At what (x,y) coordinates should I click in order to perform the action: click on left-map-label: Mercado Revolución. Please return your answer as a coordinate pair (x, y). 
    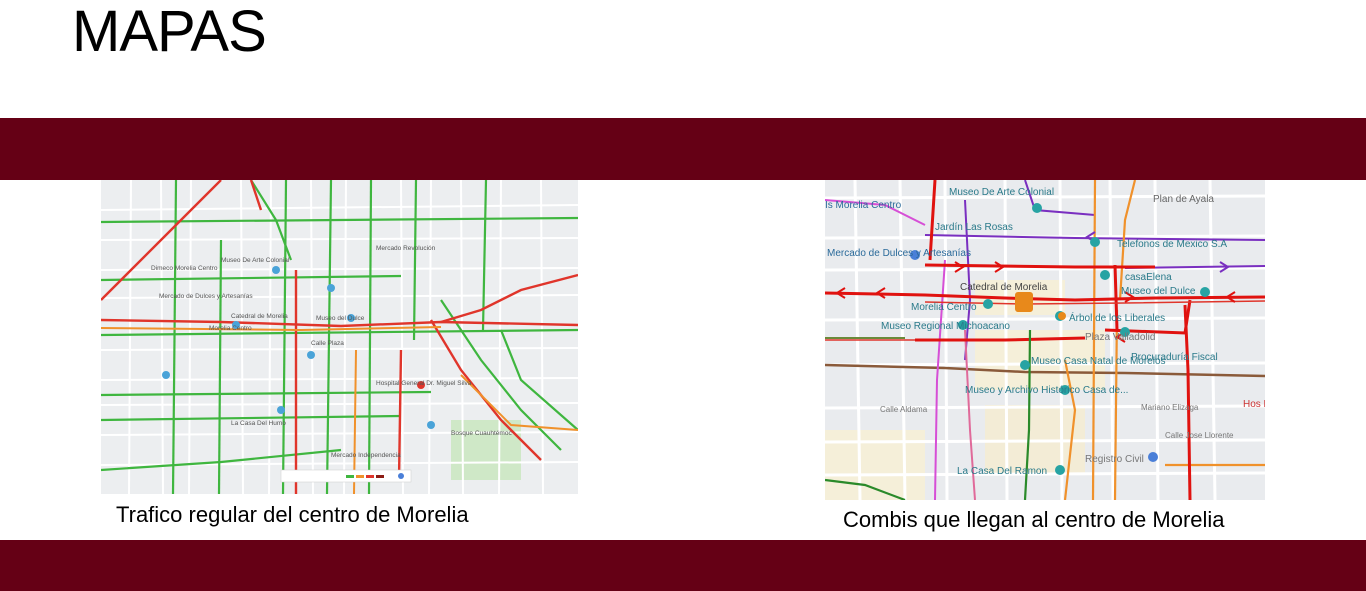
    Looking at the image, I should click on (406, 248).